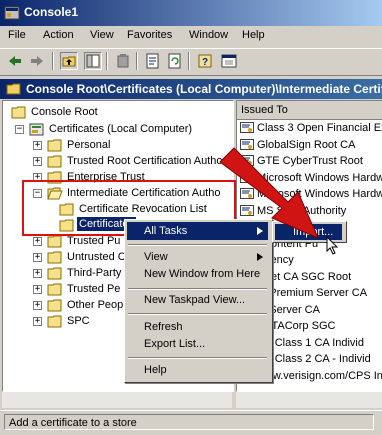 The image size is (382, 435). What do you see at coordinates (149, 35) in the screenshot?
I see `menu-favorites: Favorites` at bounding box center [149, 35].